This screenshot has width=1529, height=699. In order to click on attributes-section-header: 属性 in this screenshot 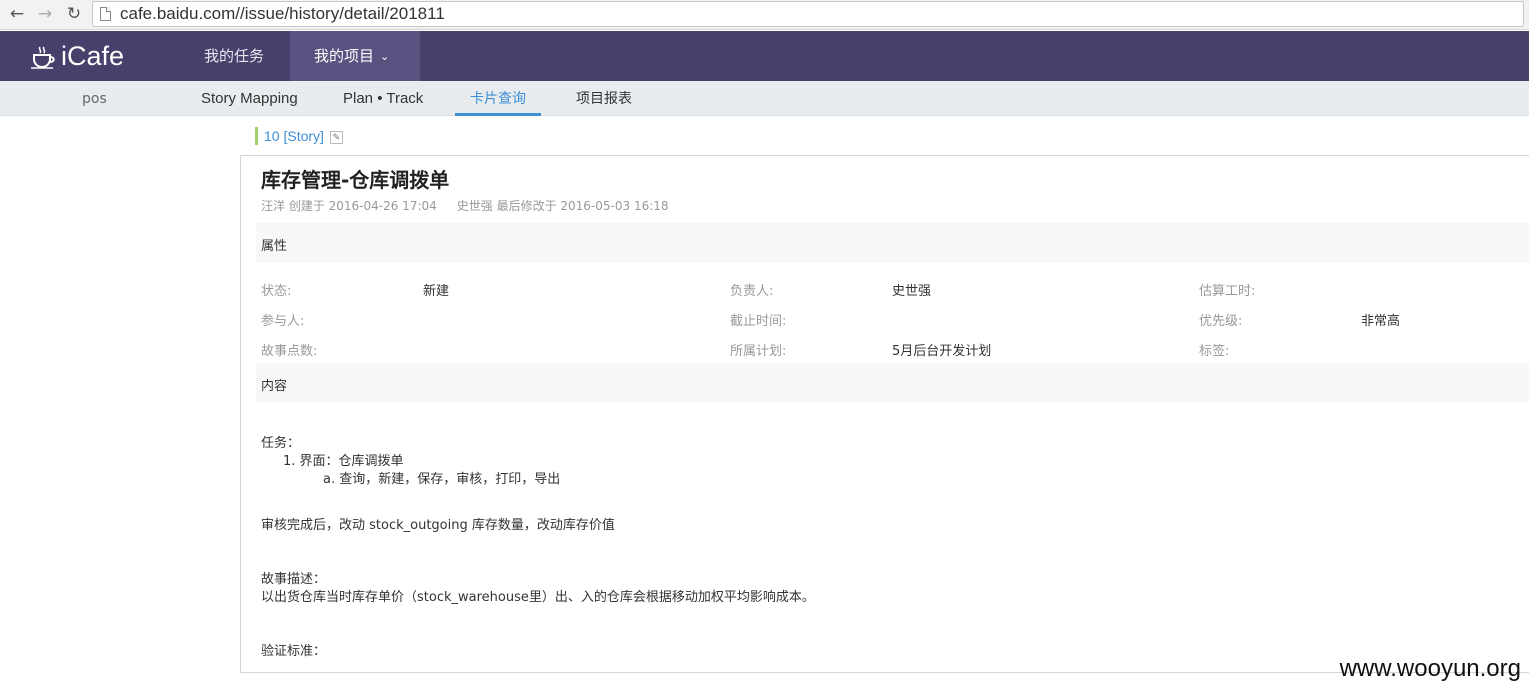, I will do `click(892, 243)`.